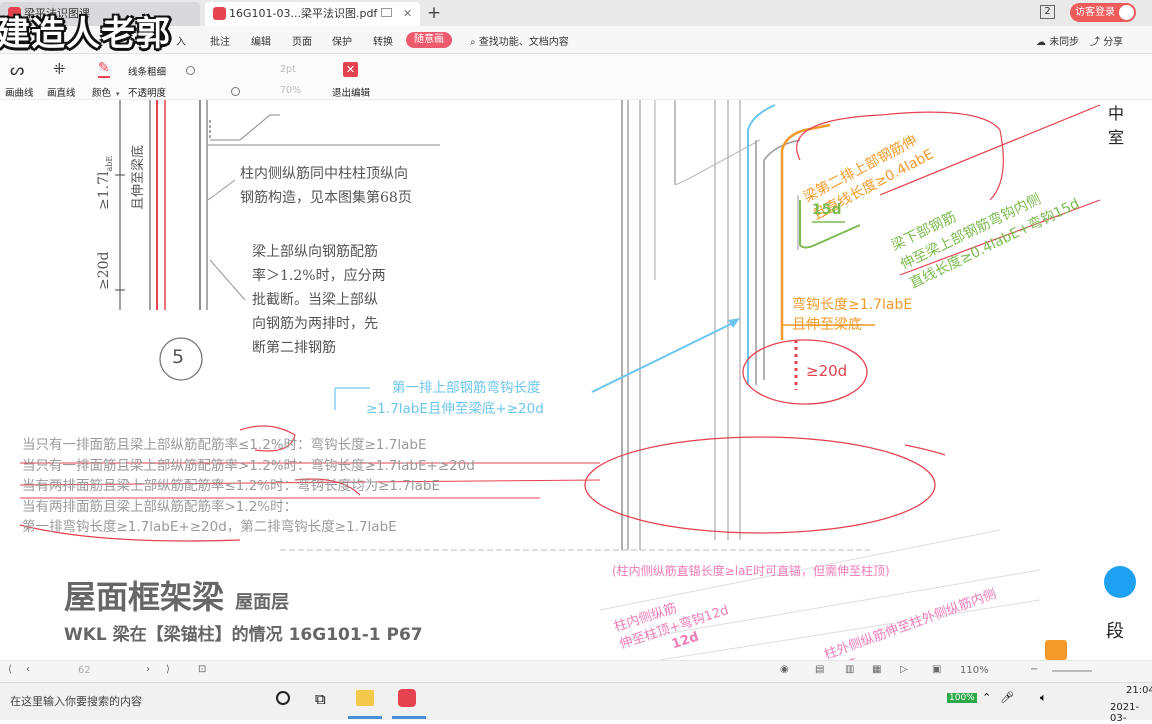  I want to click on menu-page: 页面, so click(302, 40).